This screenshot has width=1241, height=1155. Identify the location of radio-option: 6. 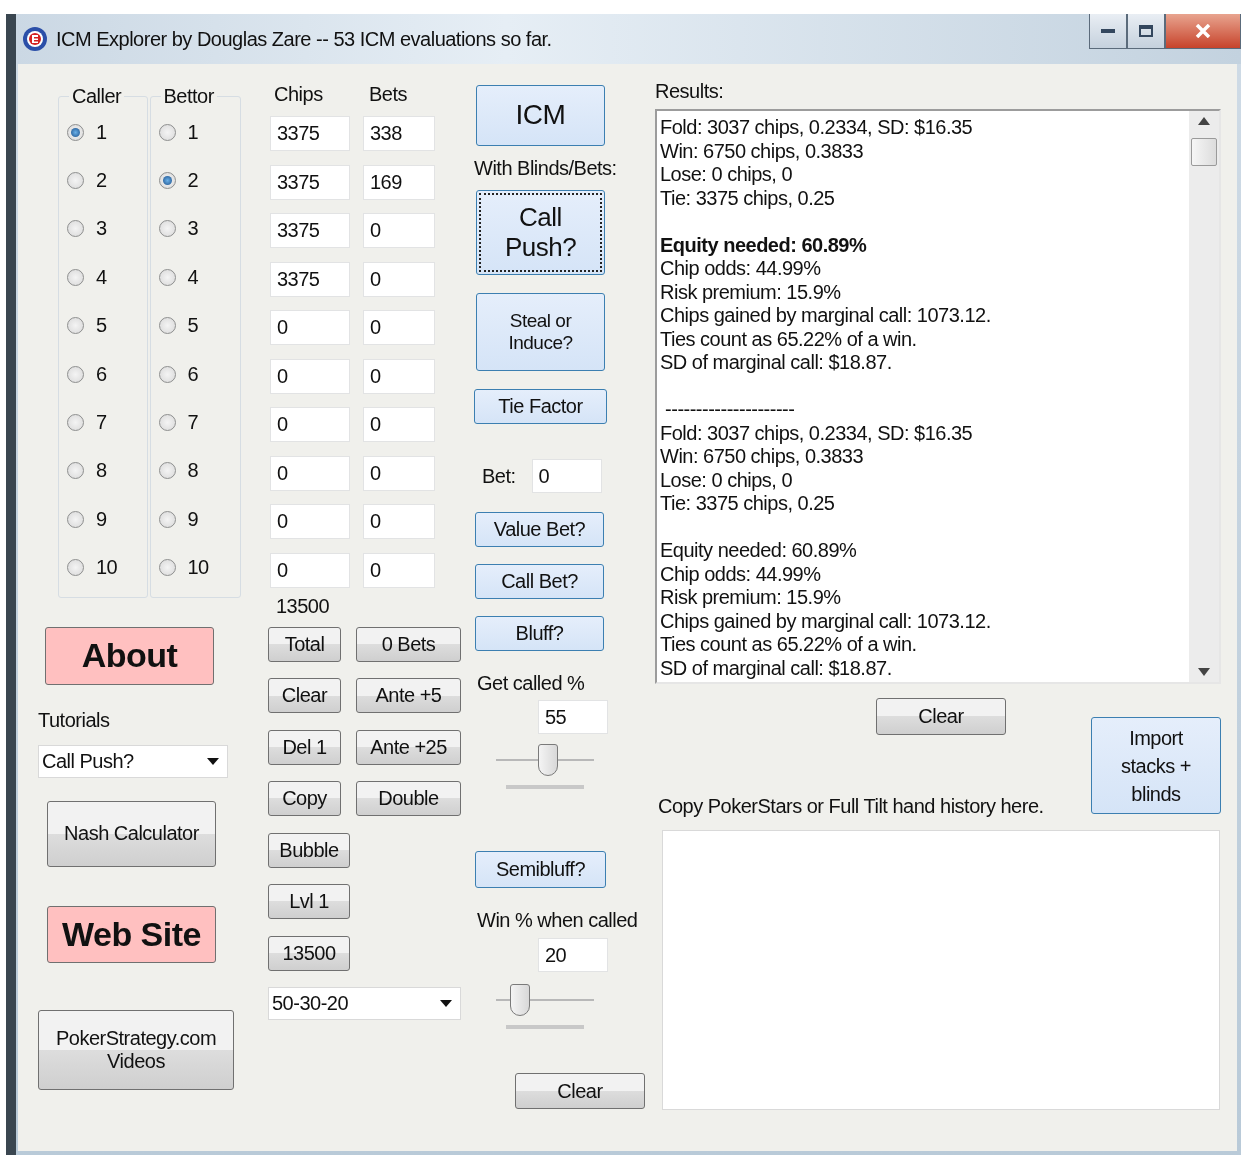
(107, 374).